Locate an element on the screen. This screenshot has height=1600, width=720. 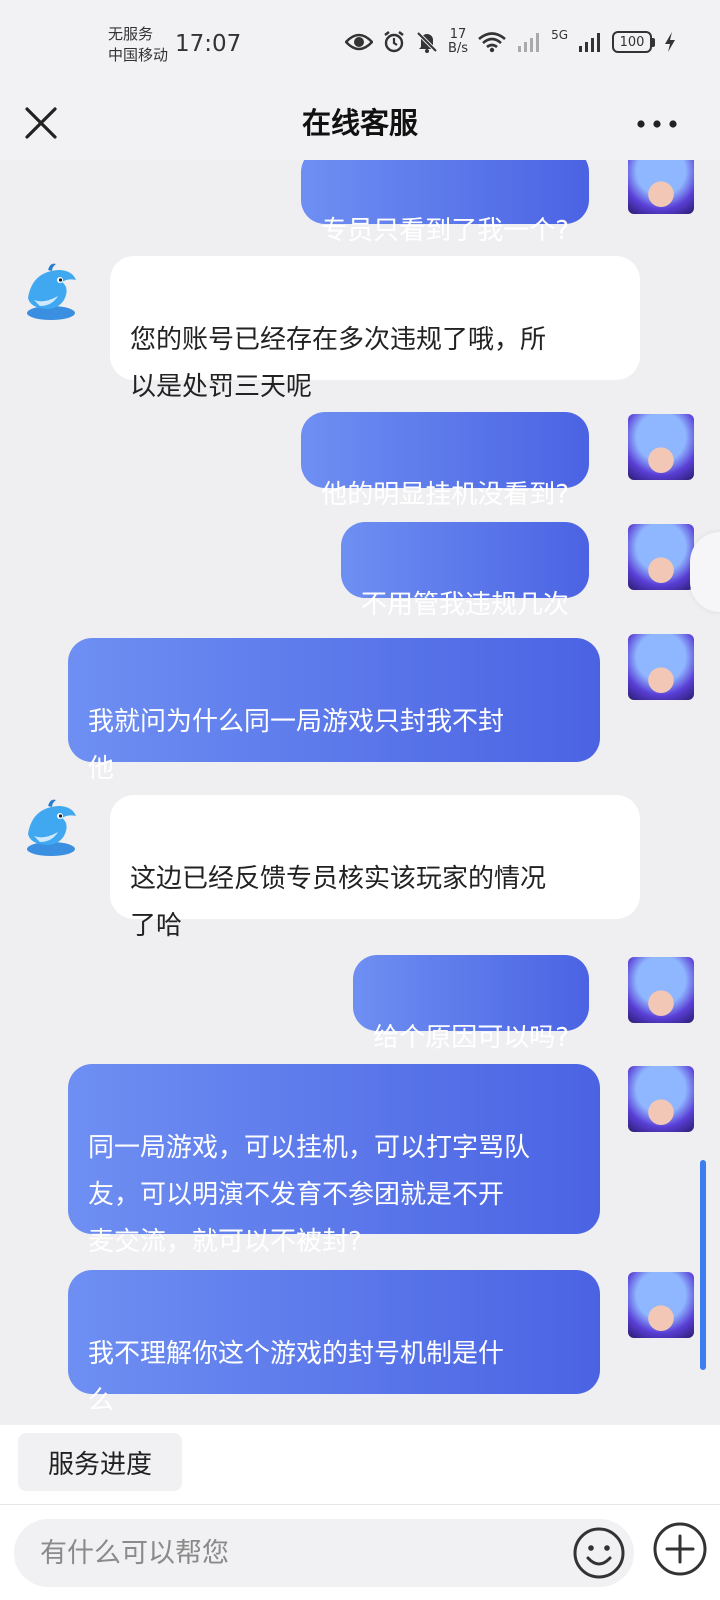
add-button is located at coordinates (680, 1549).